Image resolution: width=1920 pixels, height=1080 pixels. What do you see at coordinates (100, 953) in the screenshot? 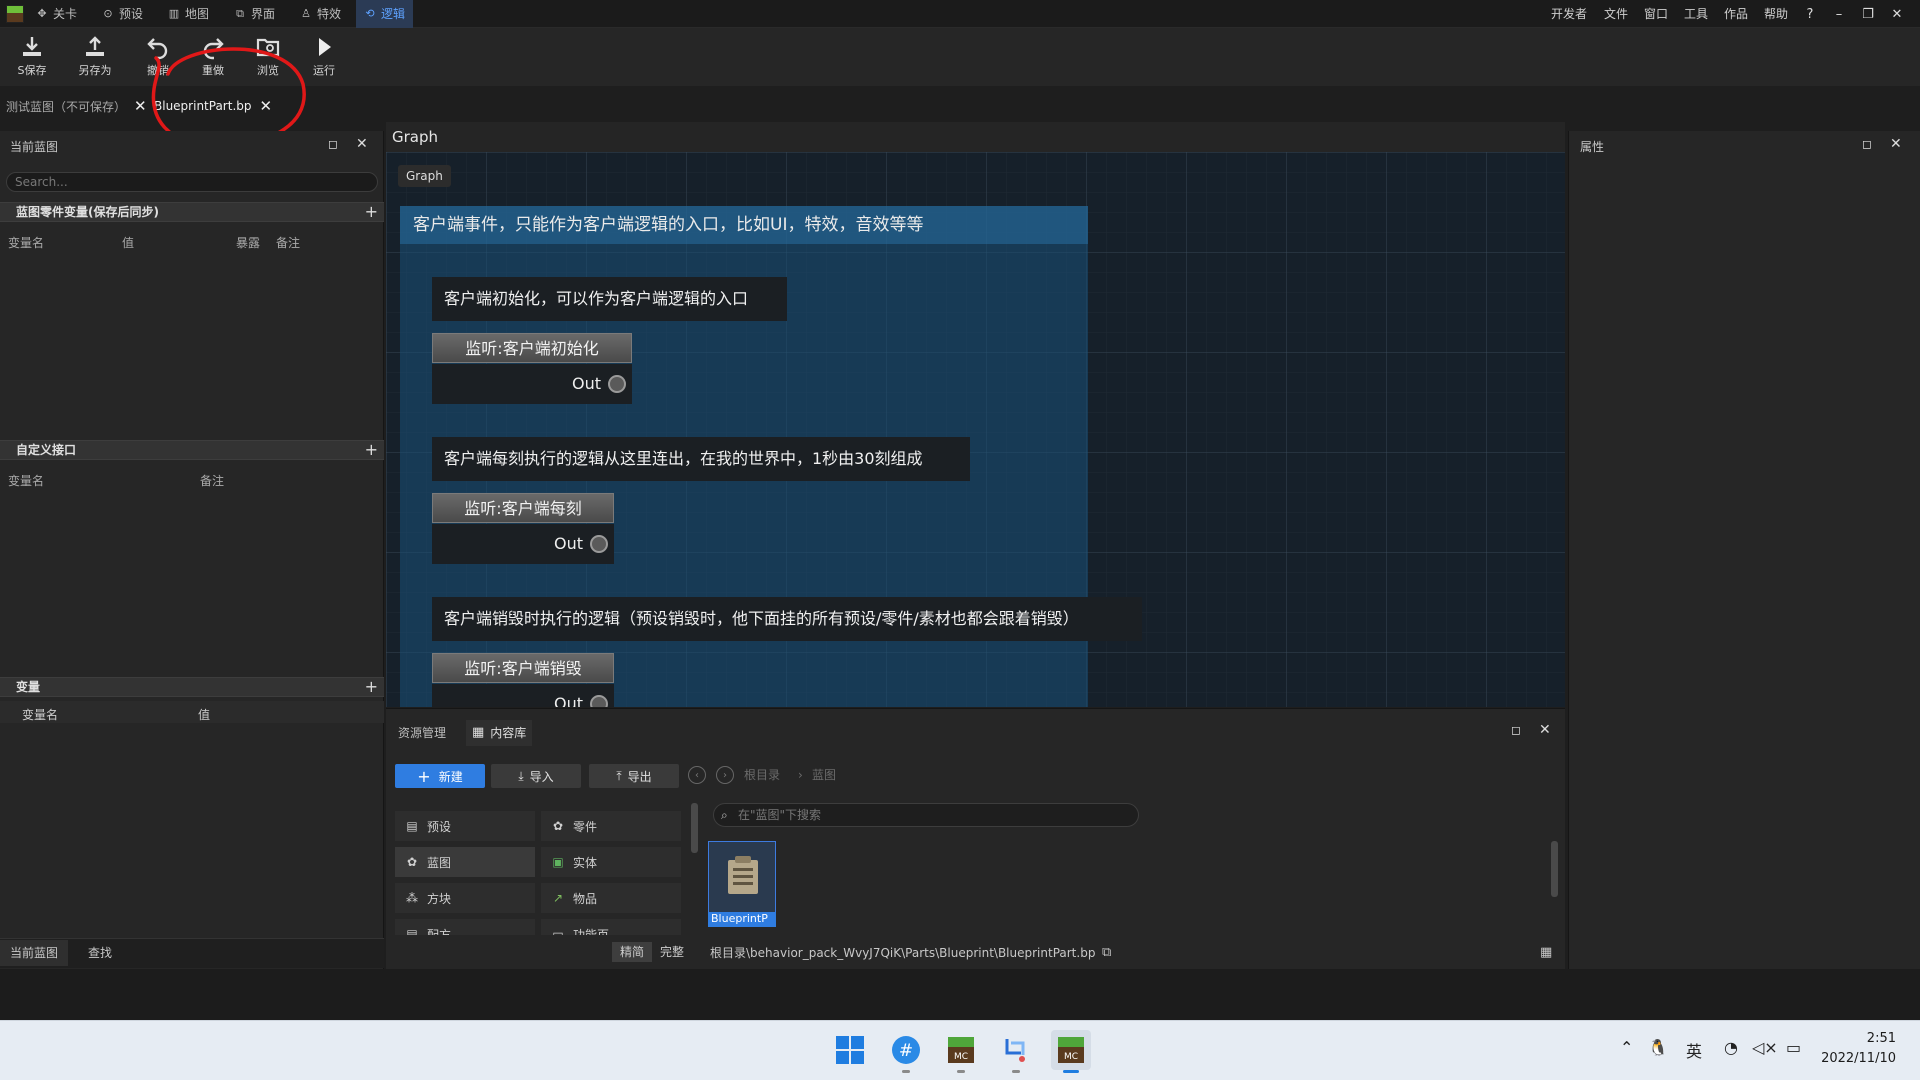
I see `tab-find: 查找` at bounding box center [100, 953].